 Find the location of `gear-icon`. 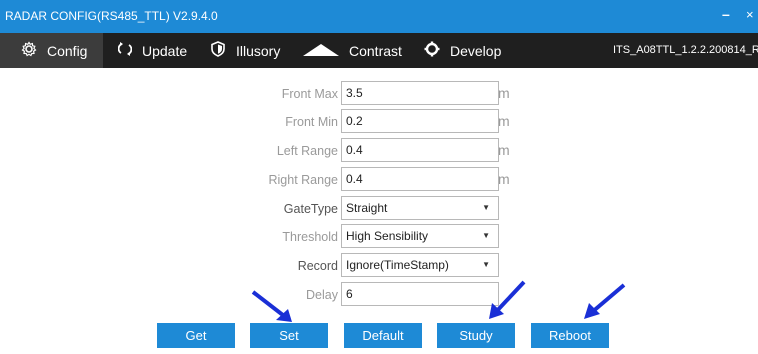

gear-icon is located at coordinates (29, 50).